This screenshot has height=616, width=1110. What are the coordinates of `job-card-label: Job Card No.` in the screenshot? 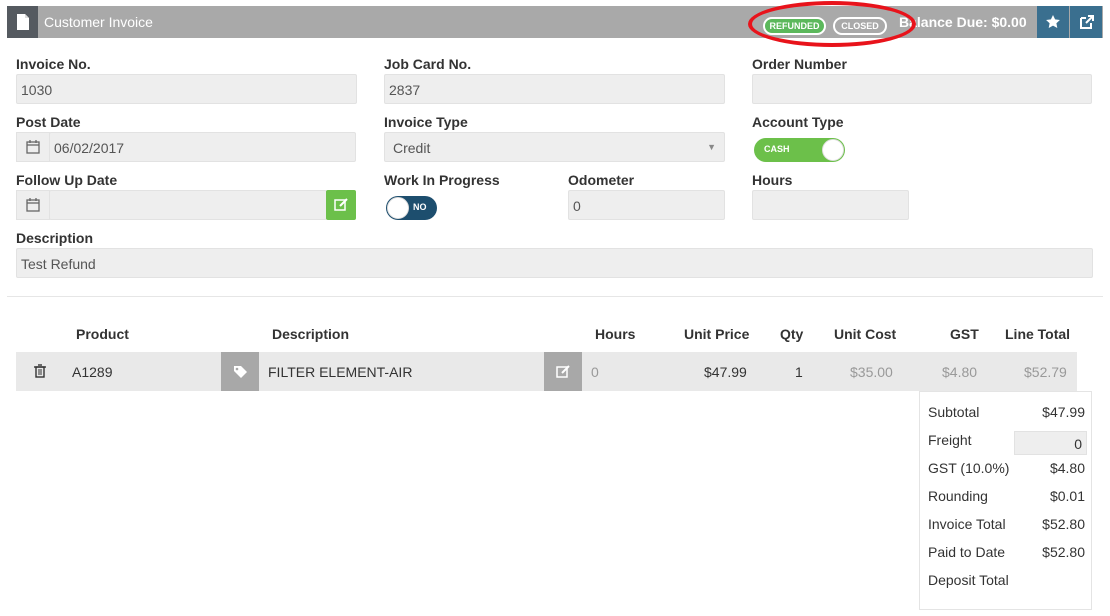 It's located at (428, 64).